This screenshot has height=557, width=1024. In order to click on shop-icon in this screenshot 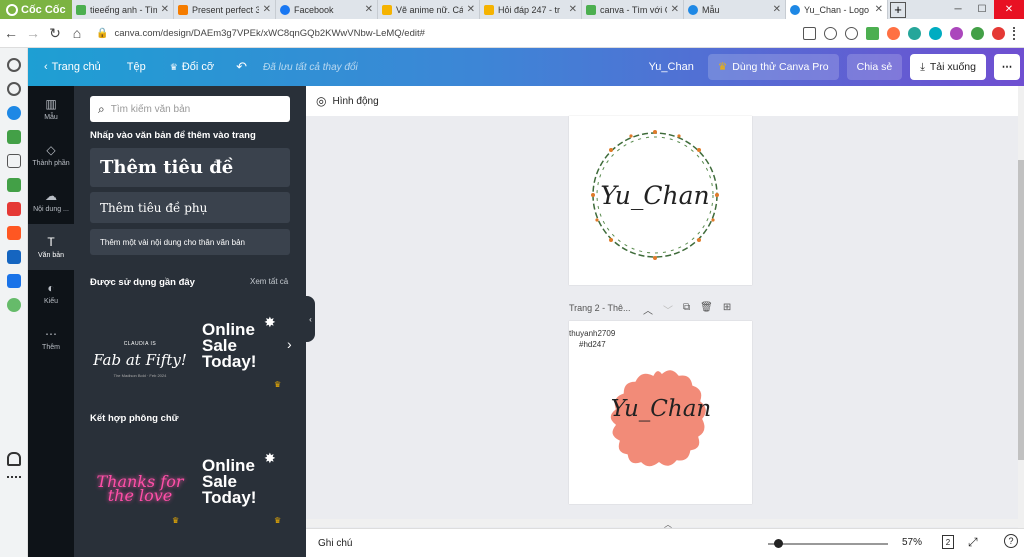, I will do `click(14, 233)`.